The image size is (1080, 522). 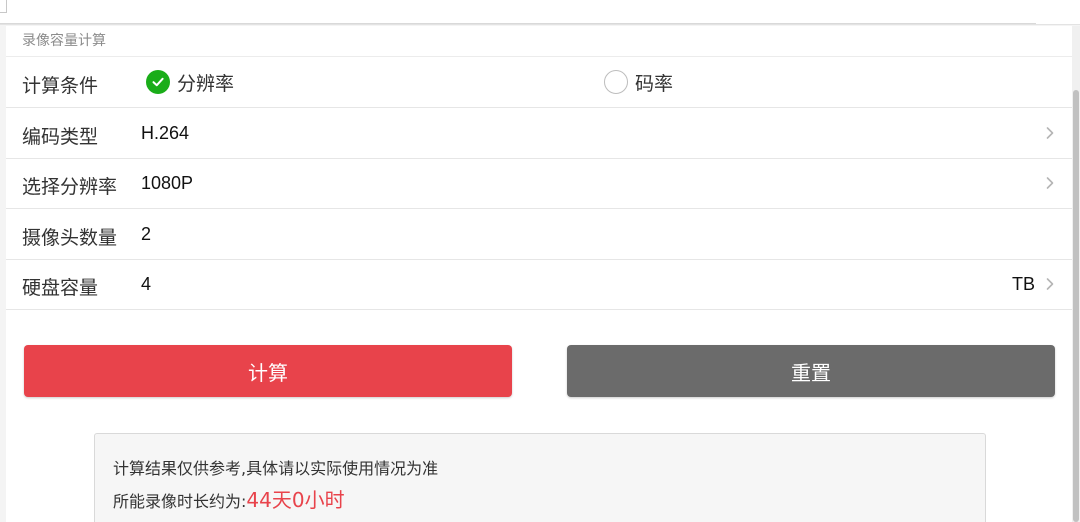 What do you see at coordinates (146, 284) in the screenshot?
I see `disk-capacity-input: 4` at bounding box center [146, 284].